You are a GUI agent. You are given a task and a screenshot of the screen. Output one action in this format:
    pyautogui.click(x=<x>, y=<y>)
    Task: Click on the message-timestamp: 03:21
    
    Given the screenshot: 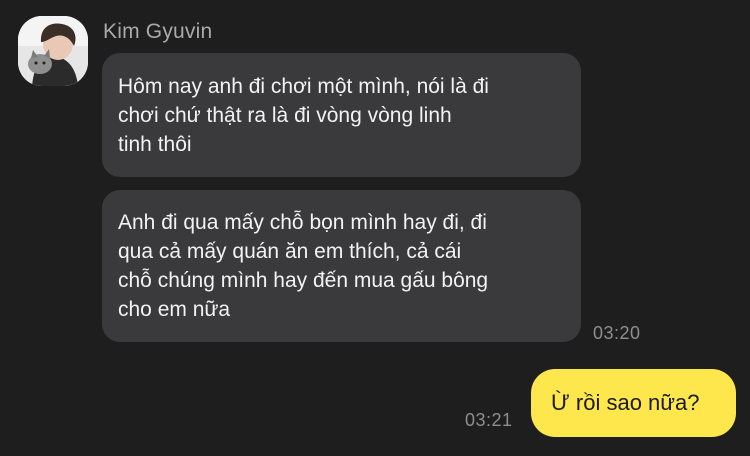 What is the action you would take?
    pyautogui.click(x=489, y=420)
    